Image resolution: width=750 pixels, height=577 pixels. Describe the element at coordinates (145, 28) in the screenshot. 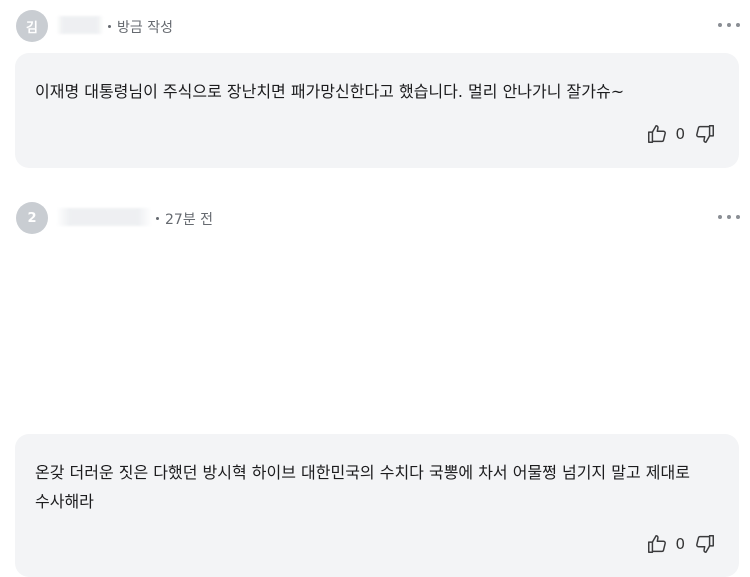

I see `comment-timestamp: 방금 작성` at that location.